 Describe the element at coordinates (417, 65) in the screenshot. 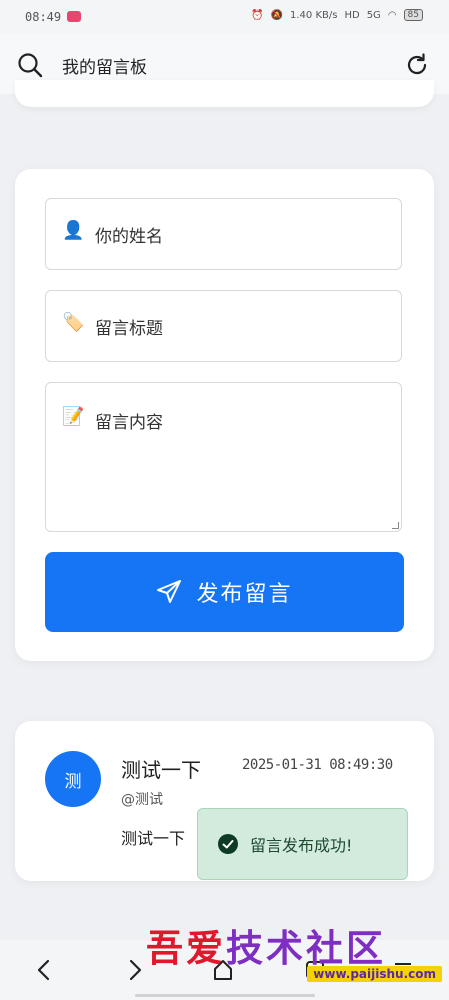

I see `refresh-icon` at that location.